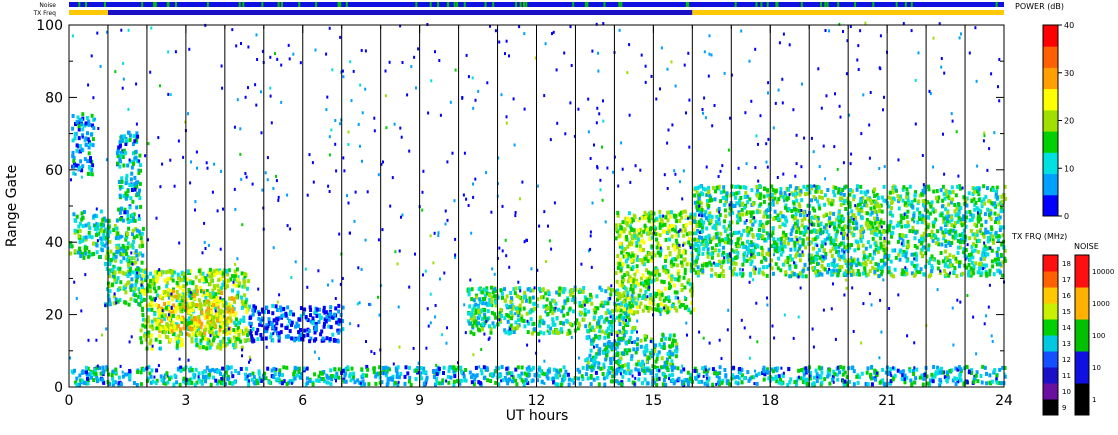  Describe the element at coordinates (88, 12) in the screenshot. I see `txfreq-bar-segment` at that location.